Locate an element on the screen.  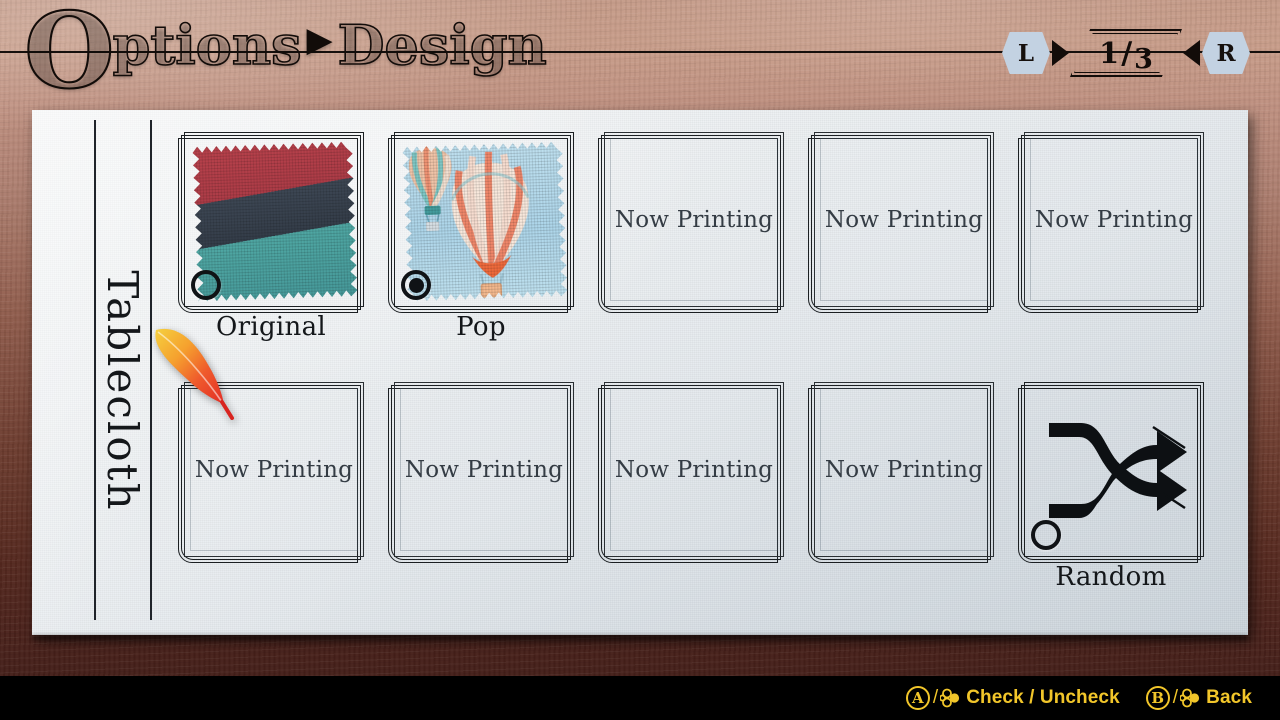
page-indicator: 1 / 3 is located at coordinates (1126, 53).